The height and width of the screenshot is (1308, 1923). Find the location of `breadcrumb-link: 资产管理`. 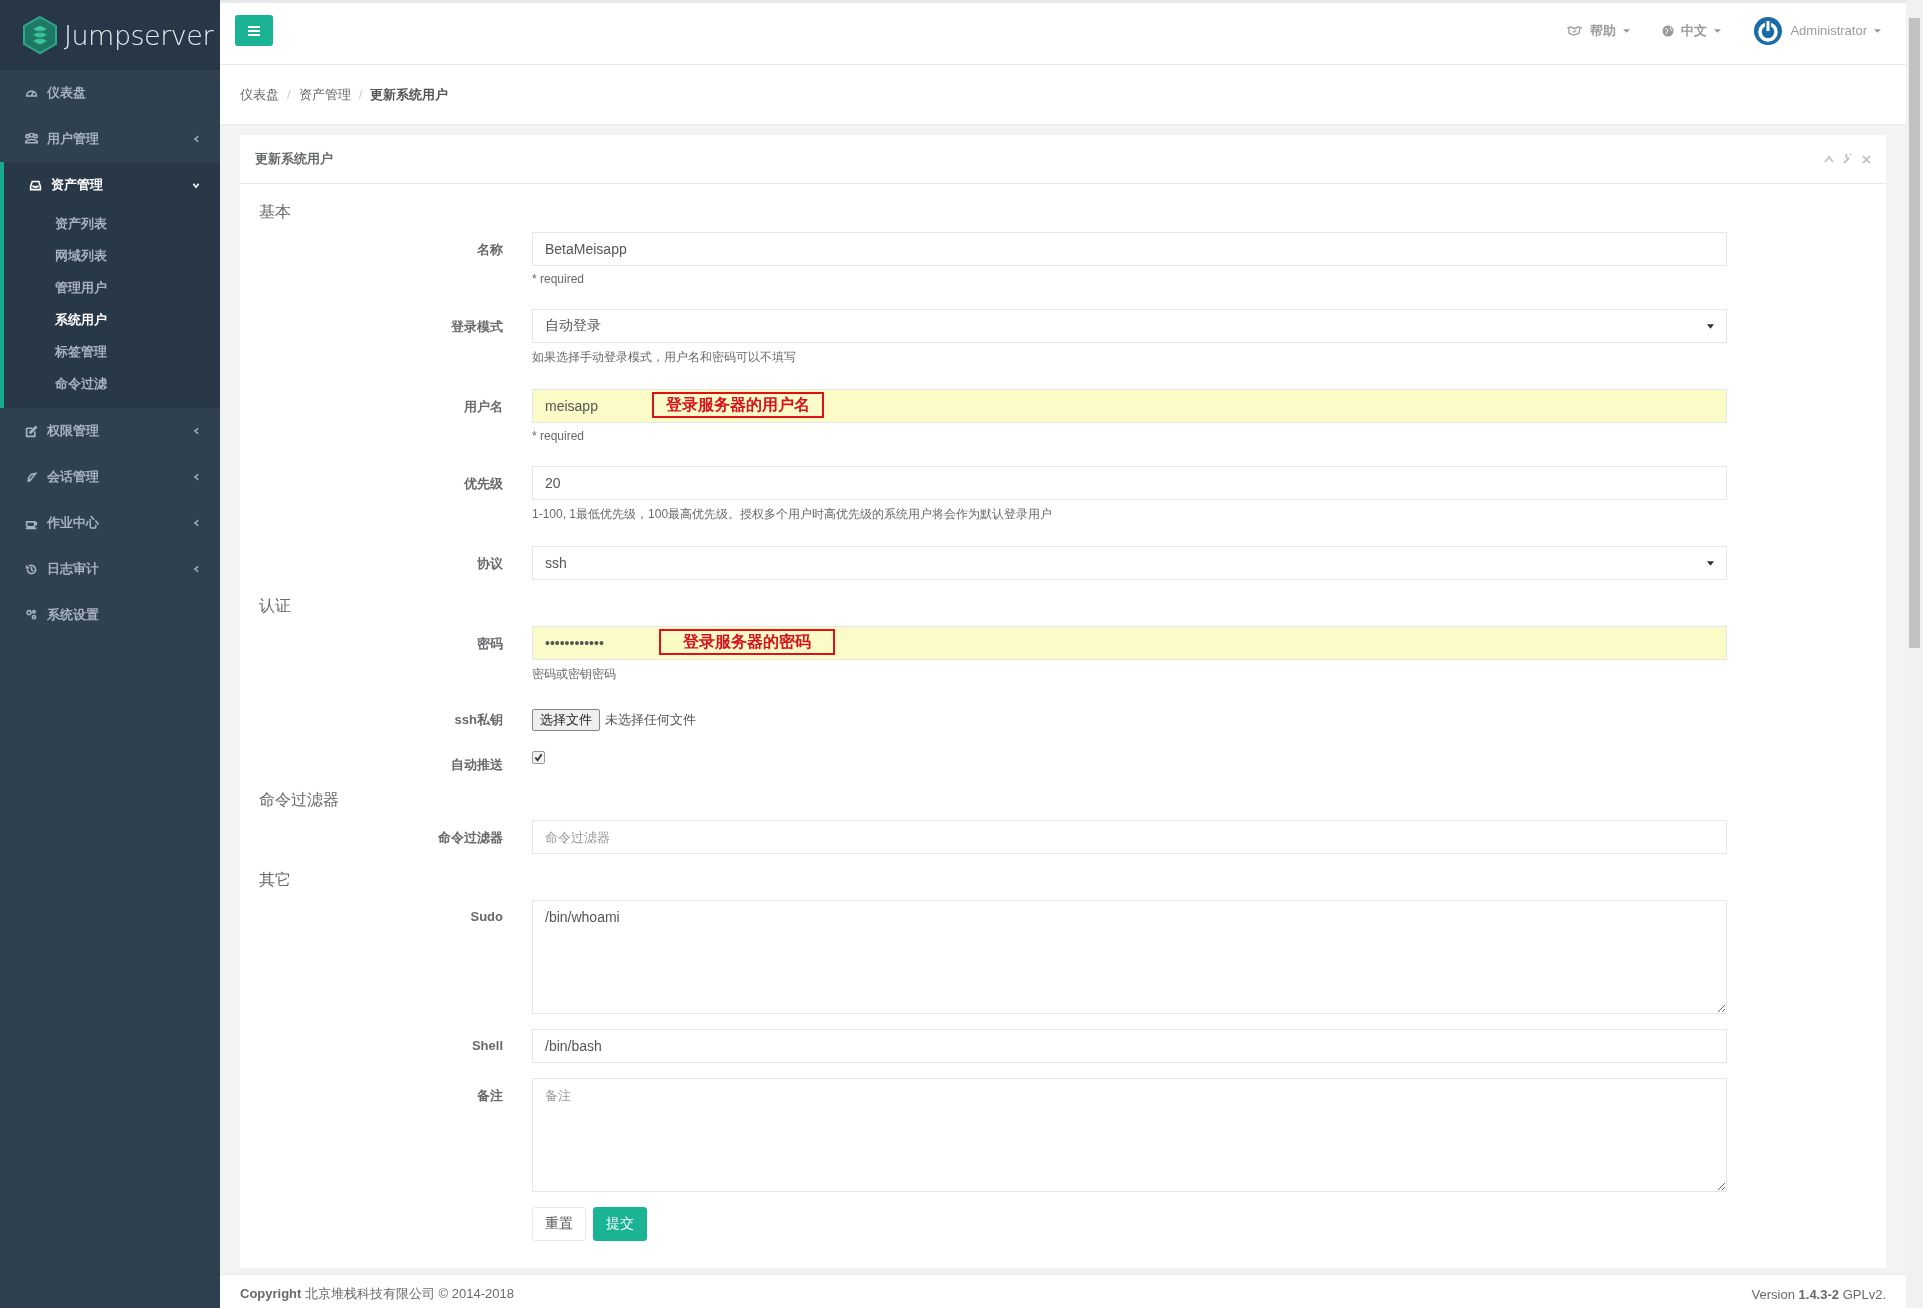

breadcrumb-link: 资产管理 is located at coordinates (324, 94).